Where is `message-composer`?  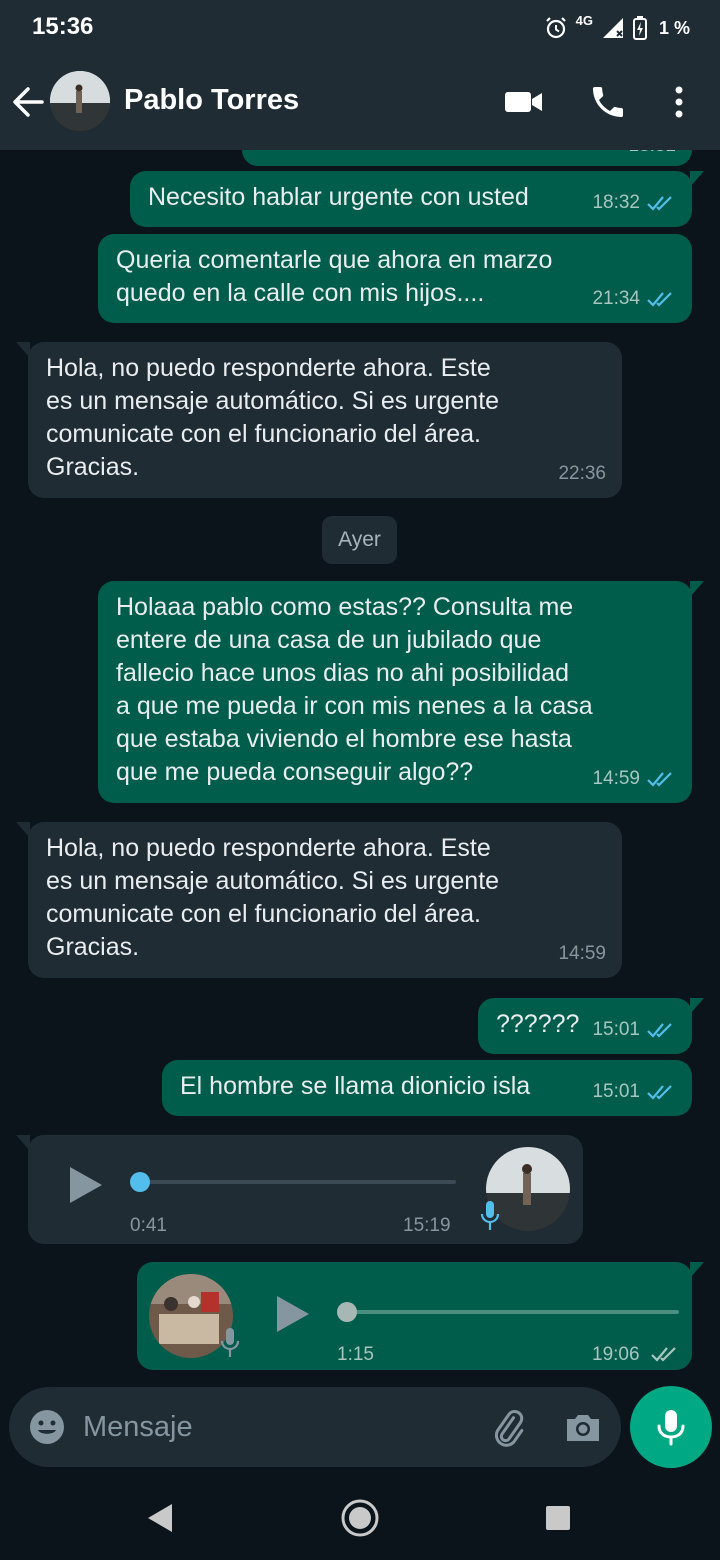 message-composer is located at coordinates (315, 1427).